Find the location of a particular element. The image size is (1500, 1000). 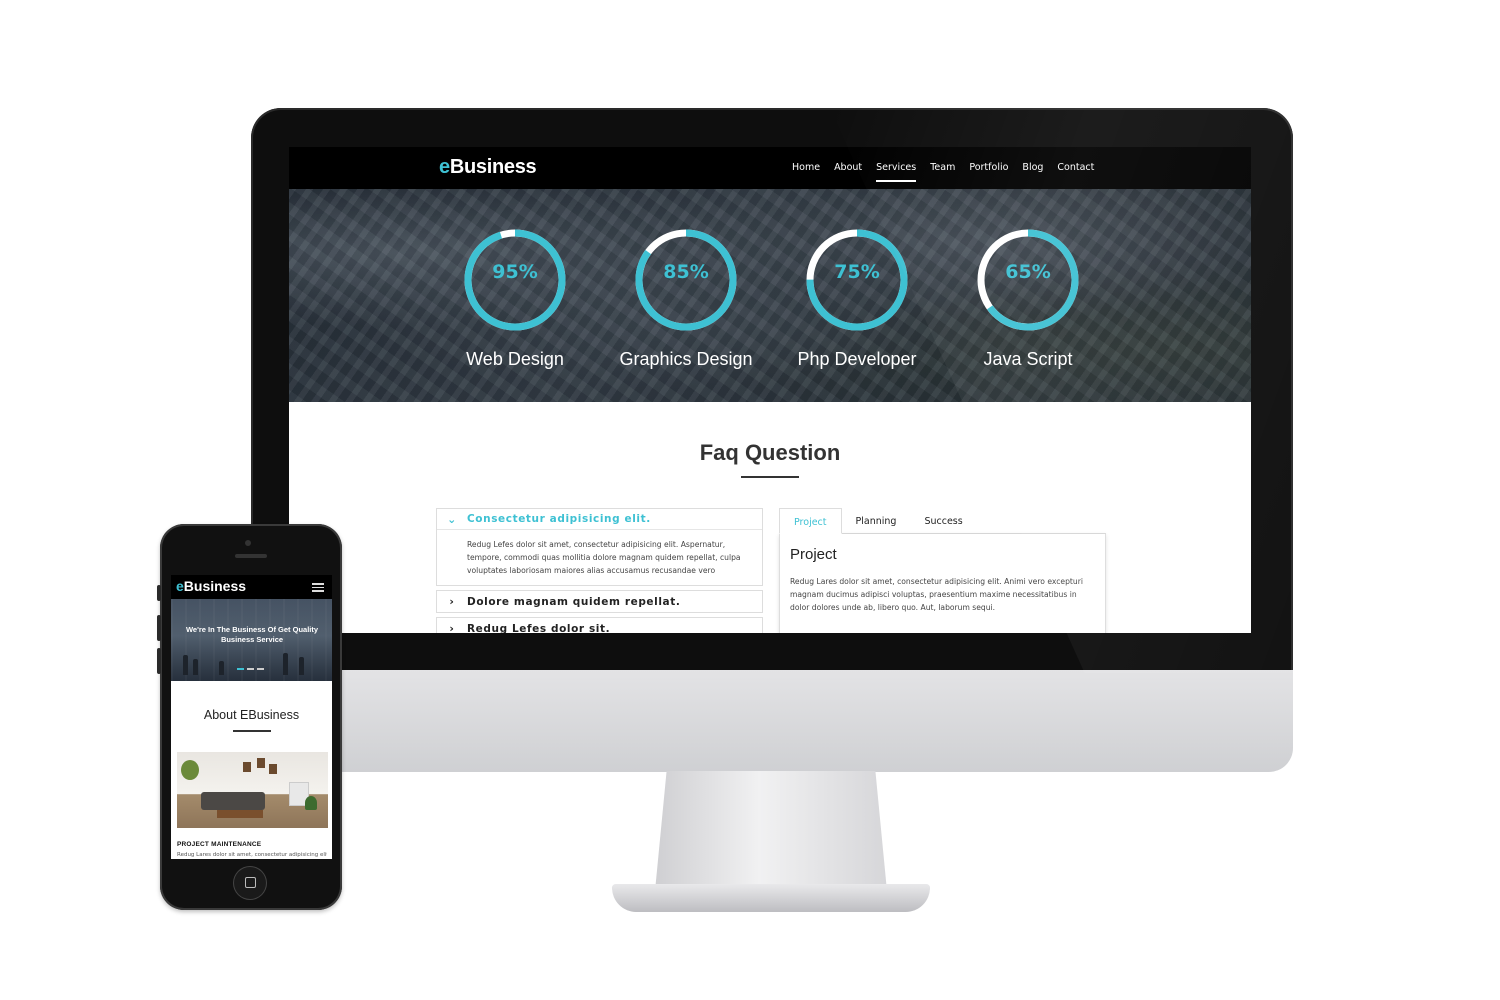

mobile-logo: eBusiness is located at coordinates (211, 586).